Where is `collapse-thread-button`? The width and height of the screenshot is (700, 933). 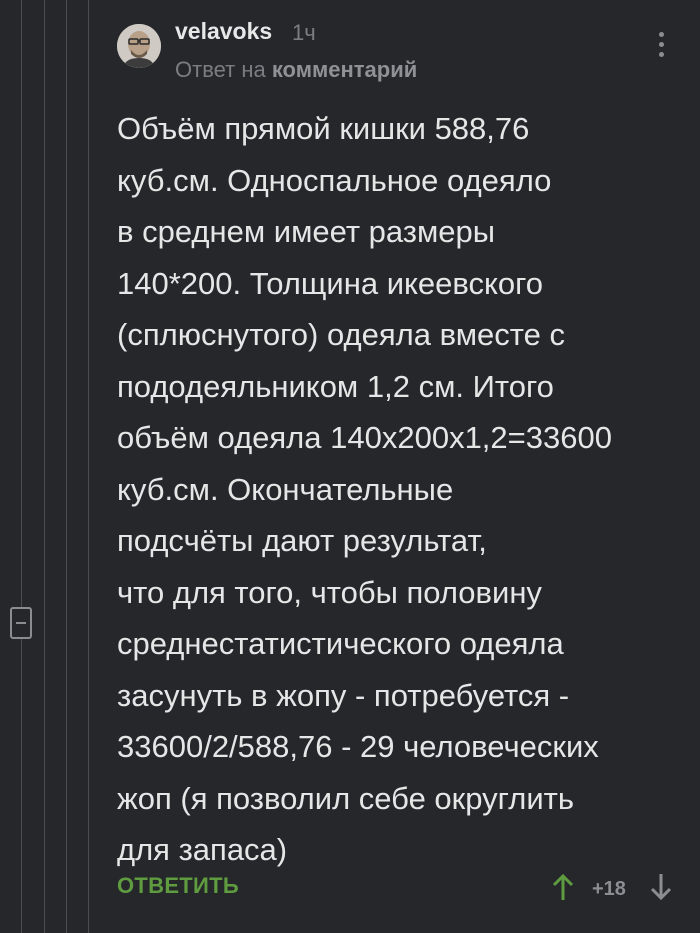
collapse-thread-button is located at coordinates (21, 623).